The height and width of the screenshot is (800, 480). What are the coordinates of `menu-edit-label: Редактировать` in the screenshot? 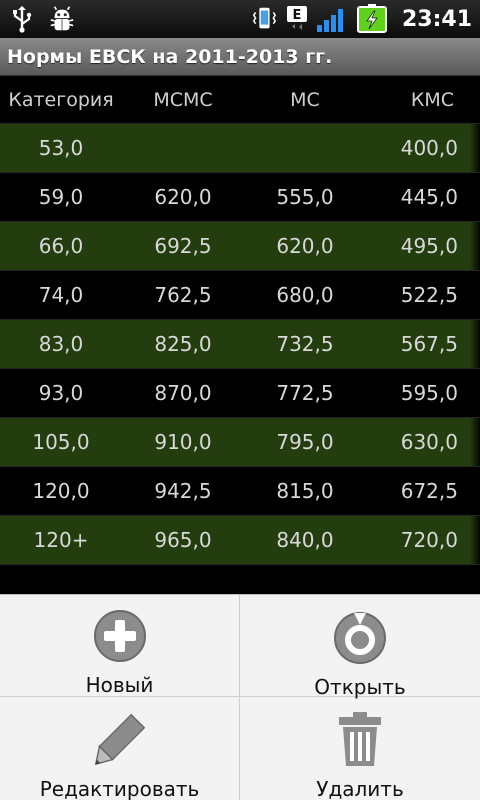 It's located at (119, 788).